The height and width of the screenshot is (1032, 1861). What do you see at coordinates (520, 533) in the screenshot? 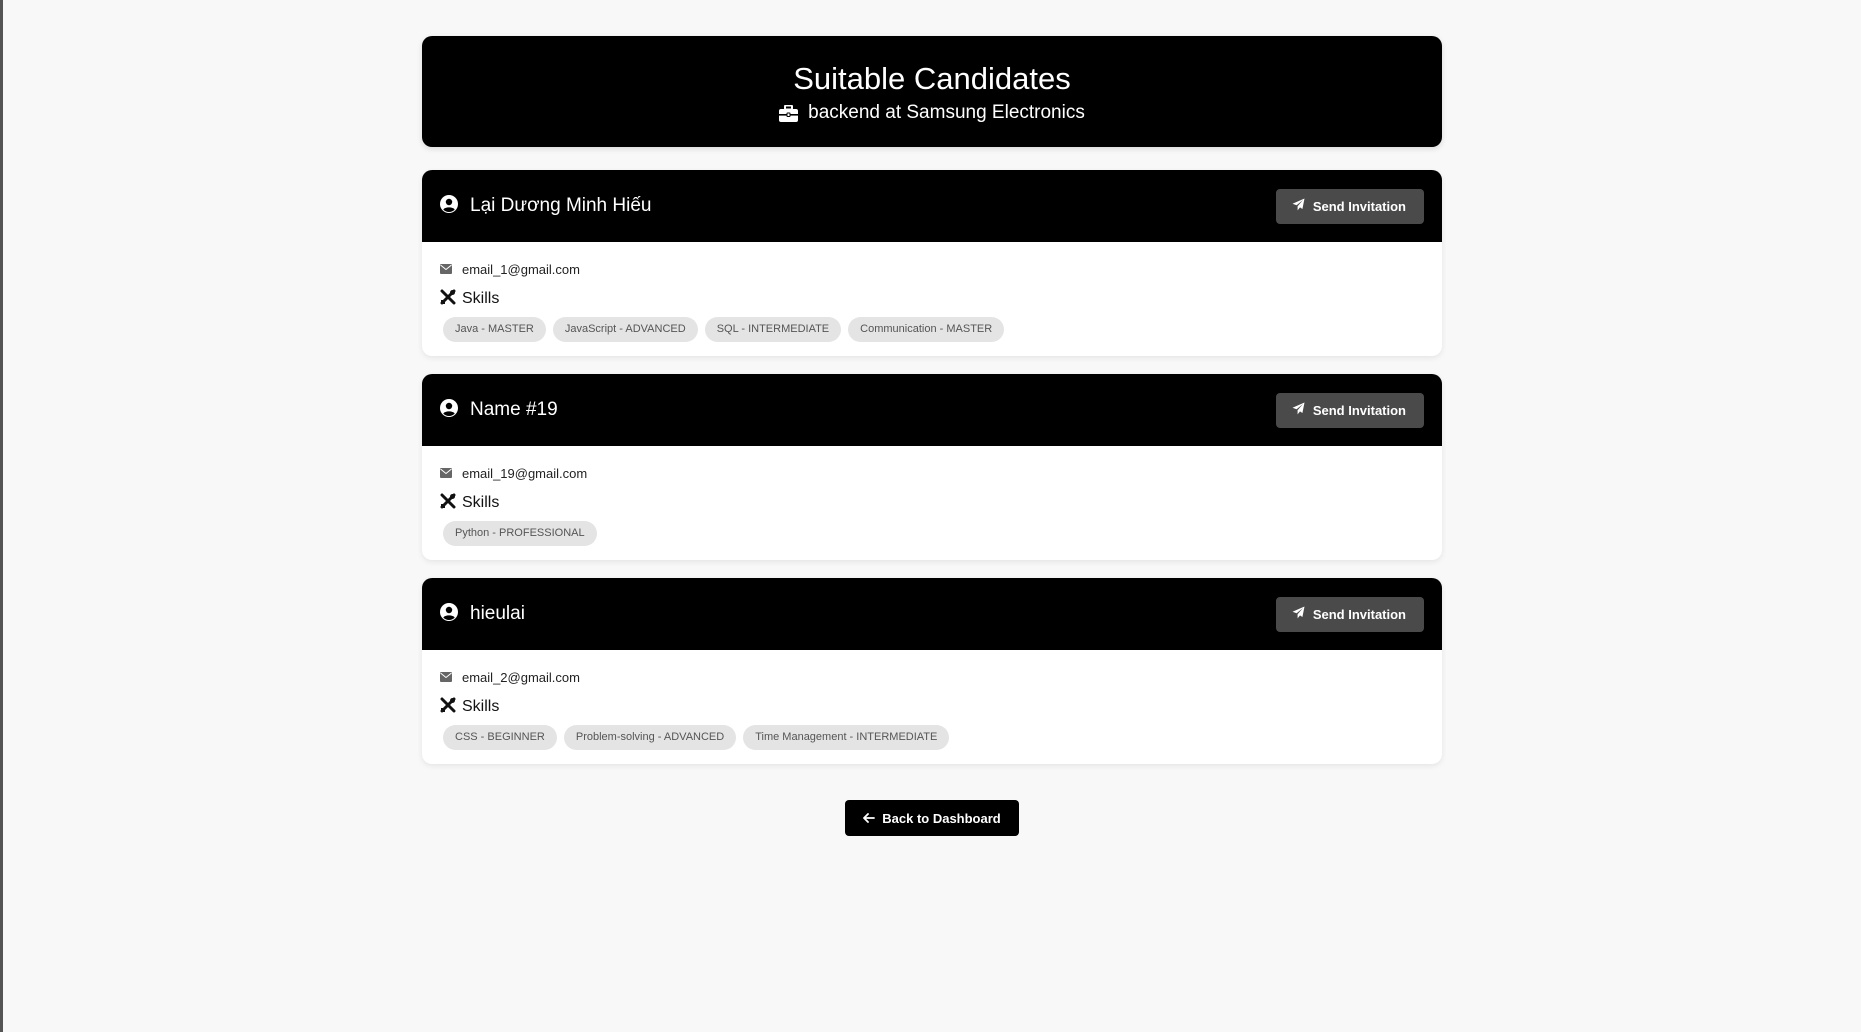
I see `skill-chip: Python - PROFESSIONAL` at bounding box center [520, 533].